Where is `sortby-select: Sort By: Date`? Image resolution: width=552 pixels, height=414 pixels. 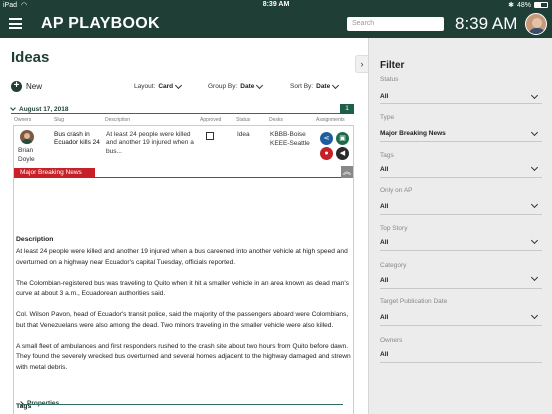
sortby-select: Sort By: Date is located at coordinates (315, 85).